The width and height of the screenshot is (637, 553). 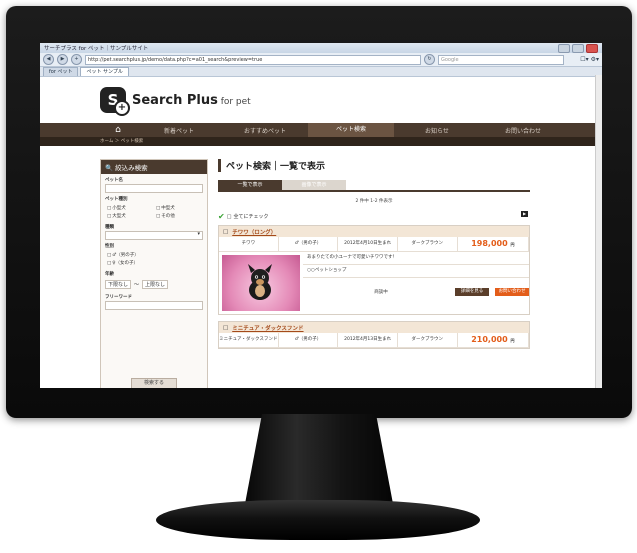 I want to click on gender-checkbox: ♀（女の子）, so click(x=154, y=263).